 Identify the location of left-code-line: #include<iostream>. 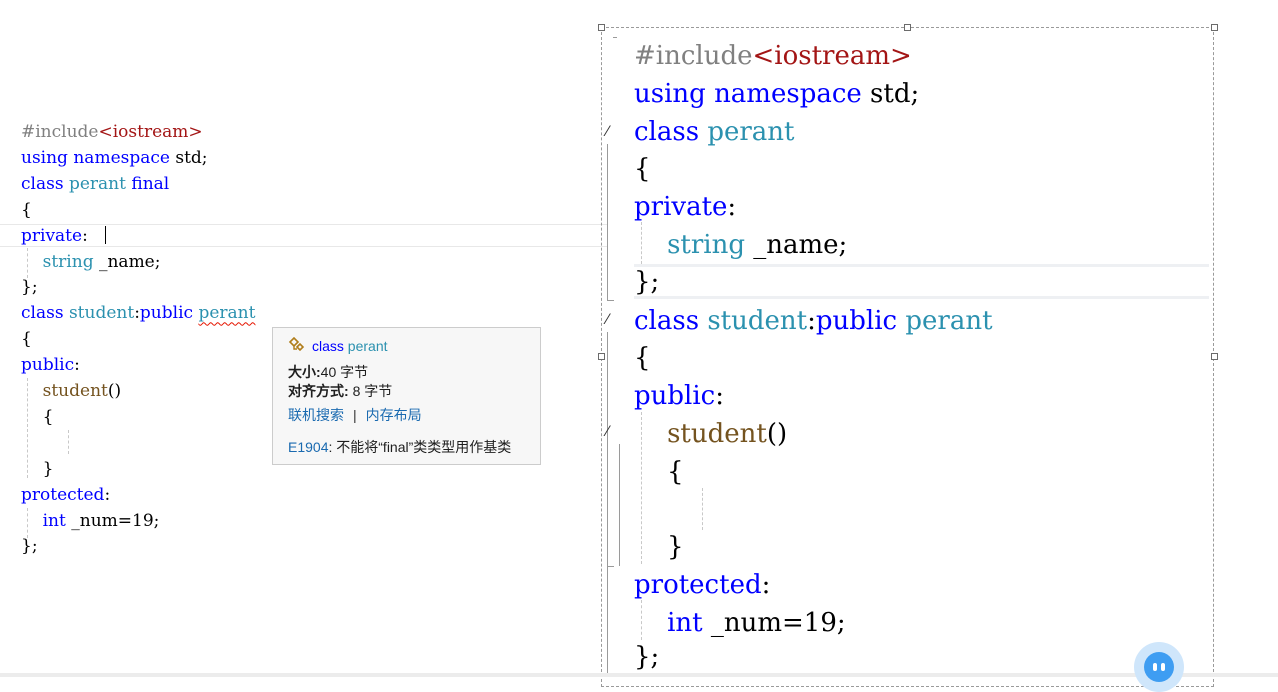
(112, 132).